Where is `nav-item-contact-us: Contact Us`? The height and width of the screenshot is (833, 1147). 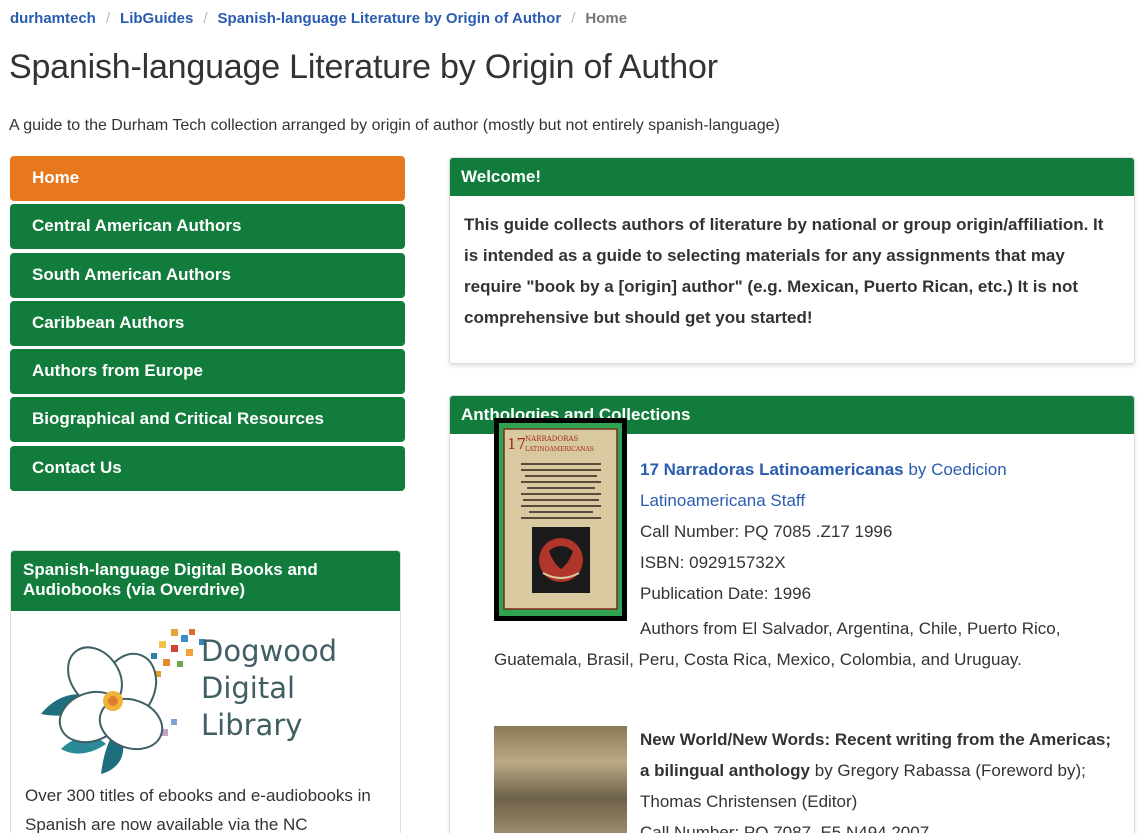
nav-item-contact-us: Contact Us is located at coordinates (207, 468).